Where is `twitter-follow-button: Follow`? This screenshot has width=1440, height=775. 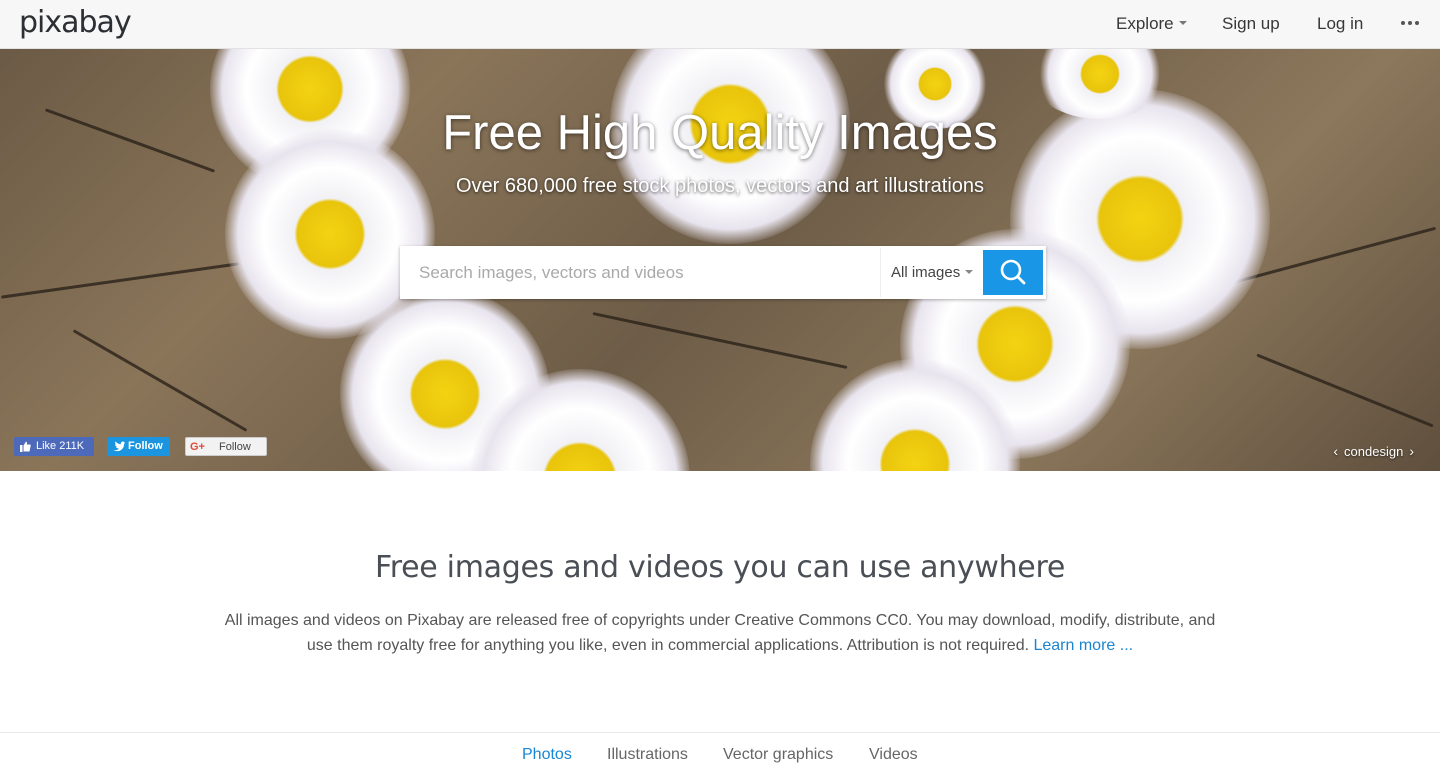
twitter-follow-button: Follow is located at coordinates (138, 446).